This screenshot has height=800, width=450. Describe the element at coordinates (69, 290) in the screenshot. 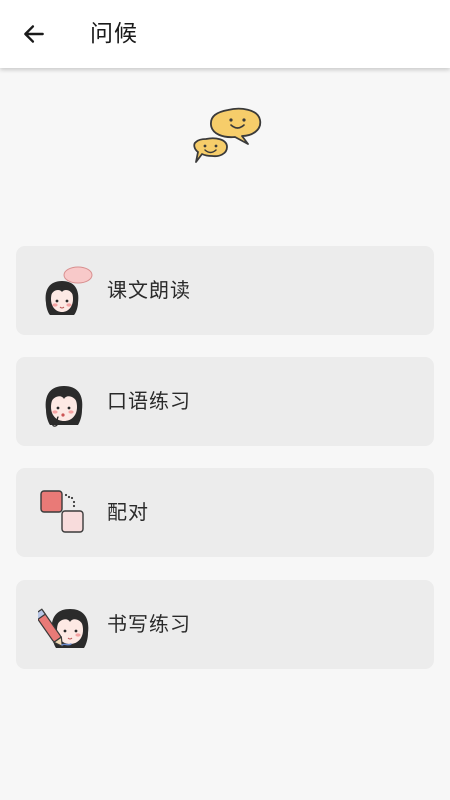

I see `girl-speech-bubble-icon` at that location.